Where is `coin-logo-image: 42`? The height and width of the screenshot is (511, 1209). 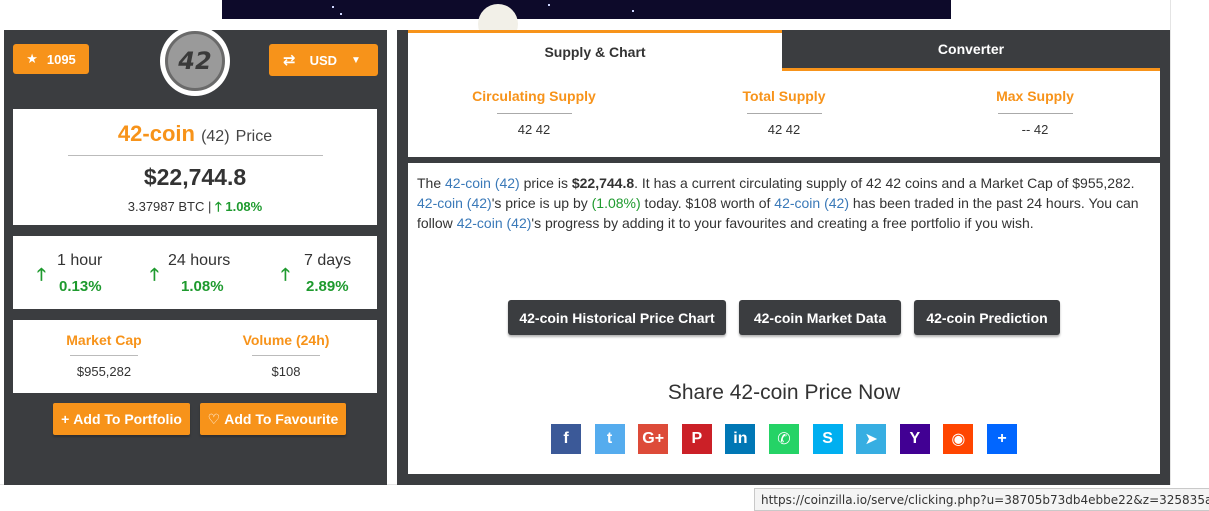 coin-logo-image: 42 is located at coordinates (195, 61).